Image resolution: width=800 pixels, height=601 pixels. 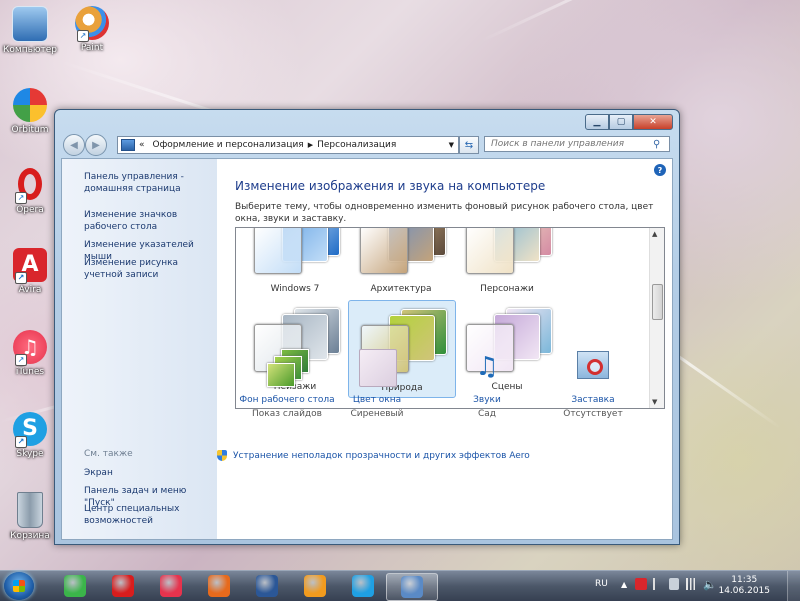 I want to click on back-button: ◀, so click(x=74, y=145).